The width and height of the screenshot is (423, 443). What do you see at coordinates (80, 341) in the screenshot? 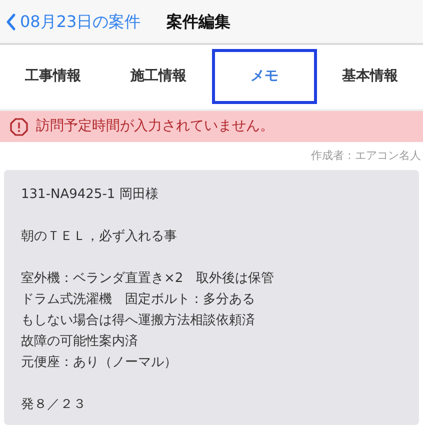
I see `memo-line: 故障の可能性案内済` at bounding box center [80, 341].